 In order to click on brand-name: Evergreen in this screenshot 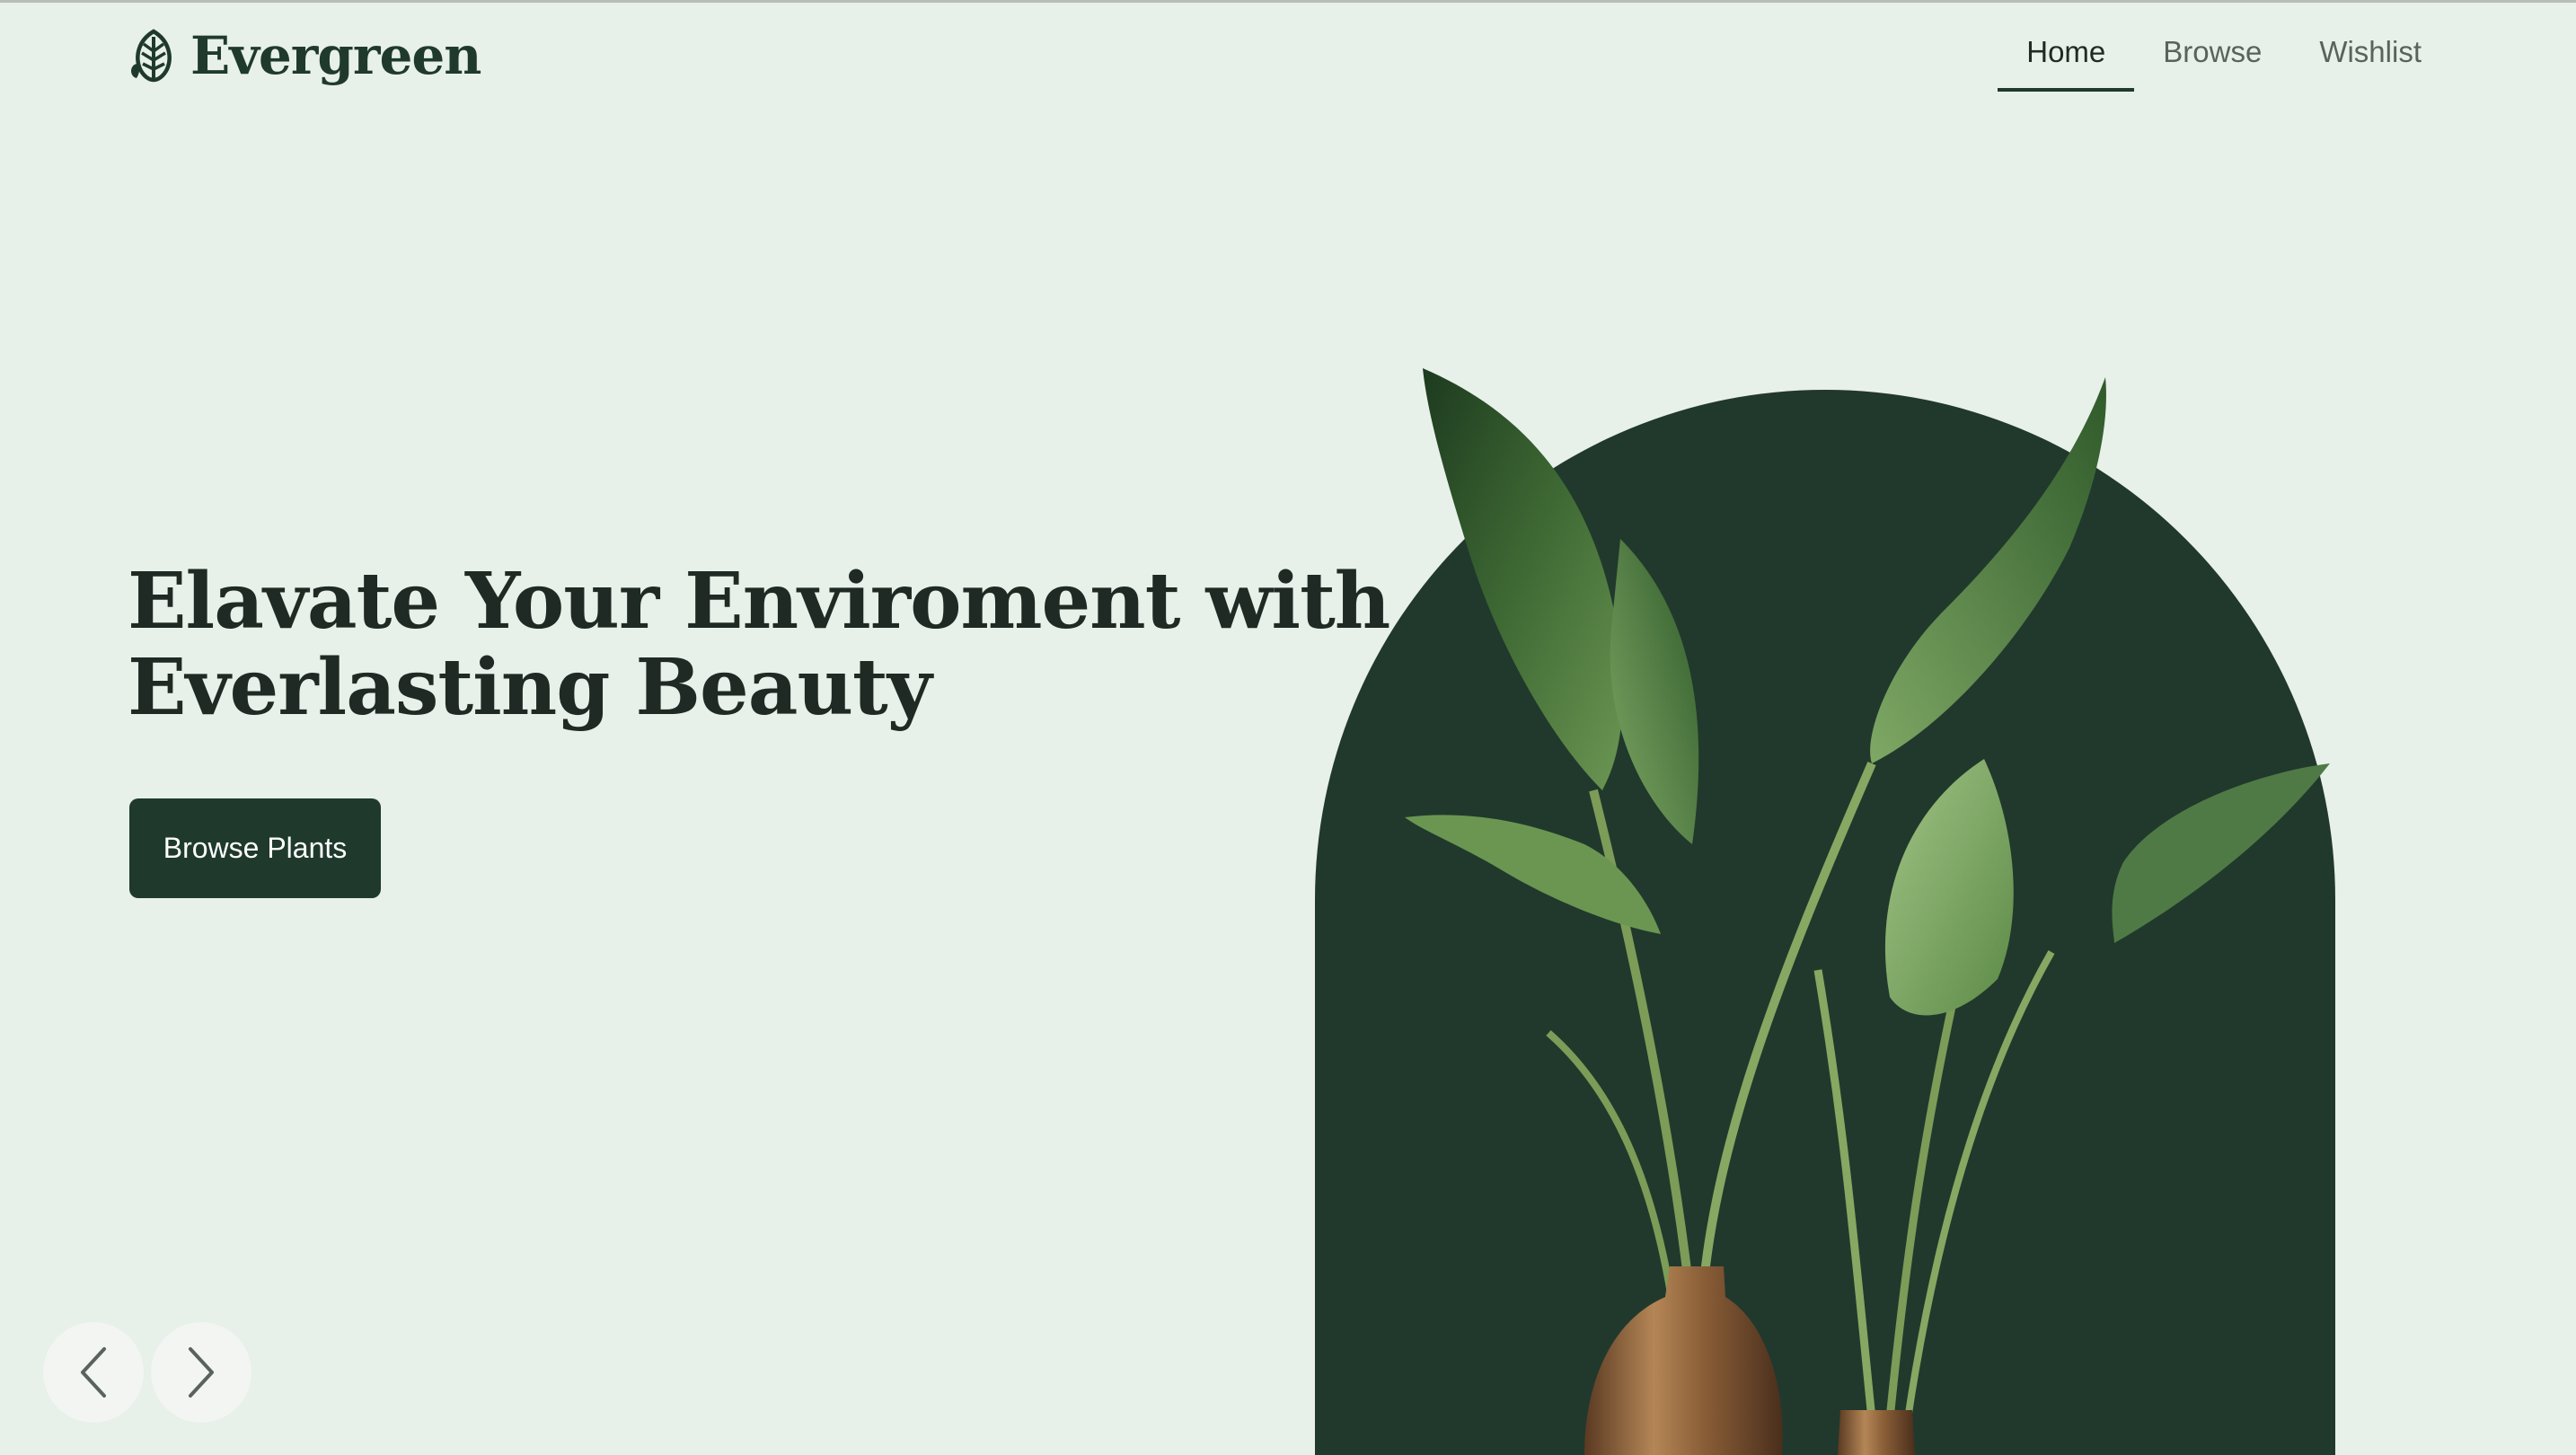, I will do `click(335, 55)`.